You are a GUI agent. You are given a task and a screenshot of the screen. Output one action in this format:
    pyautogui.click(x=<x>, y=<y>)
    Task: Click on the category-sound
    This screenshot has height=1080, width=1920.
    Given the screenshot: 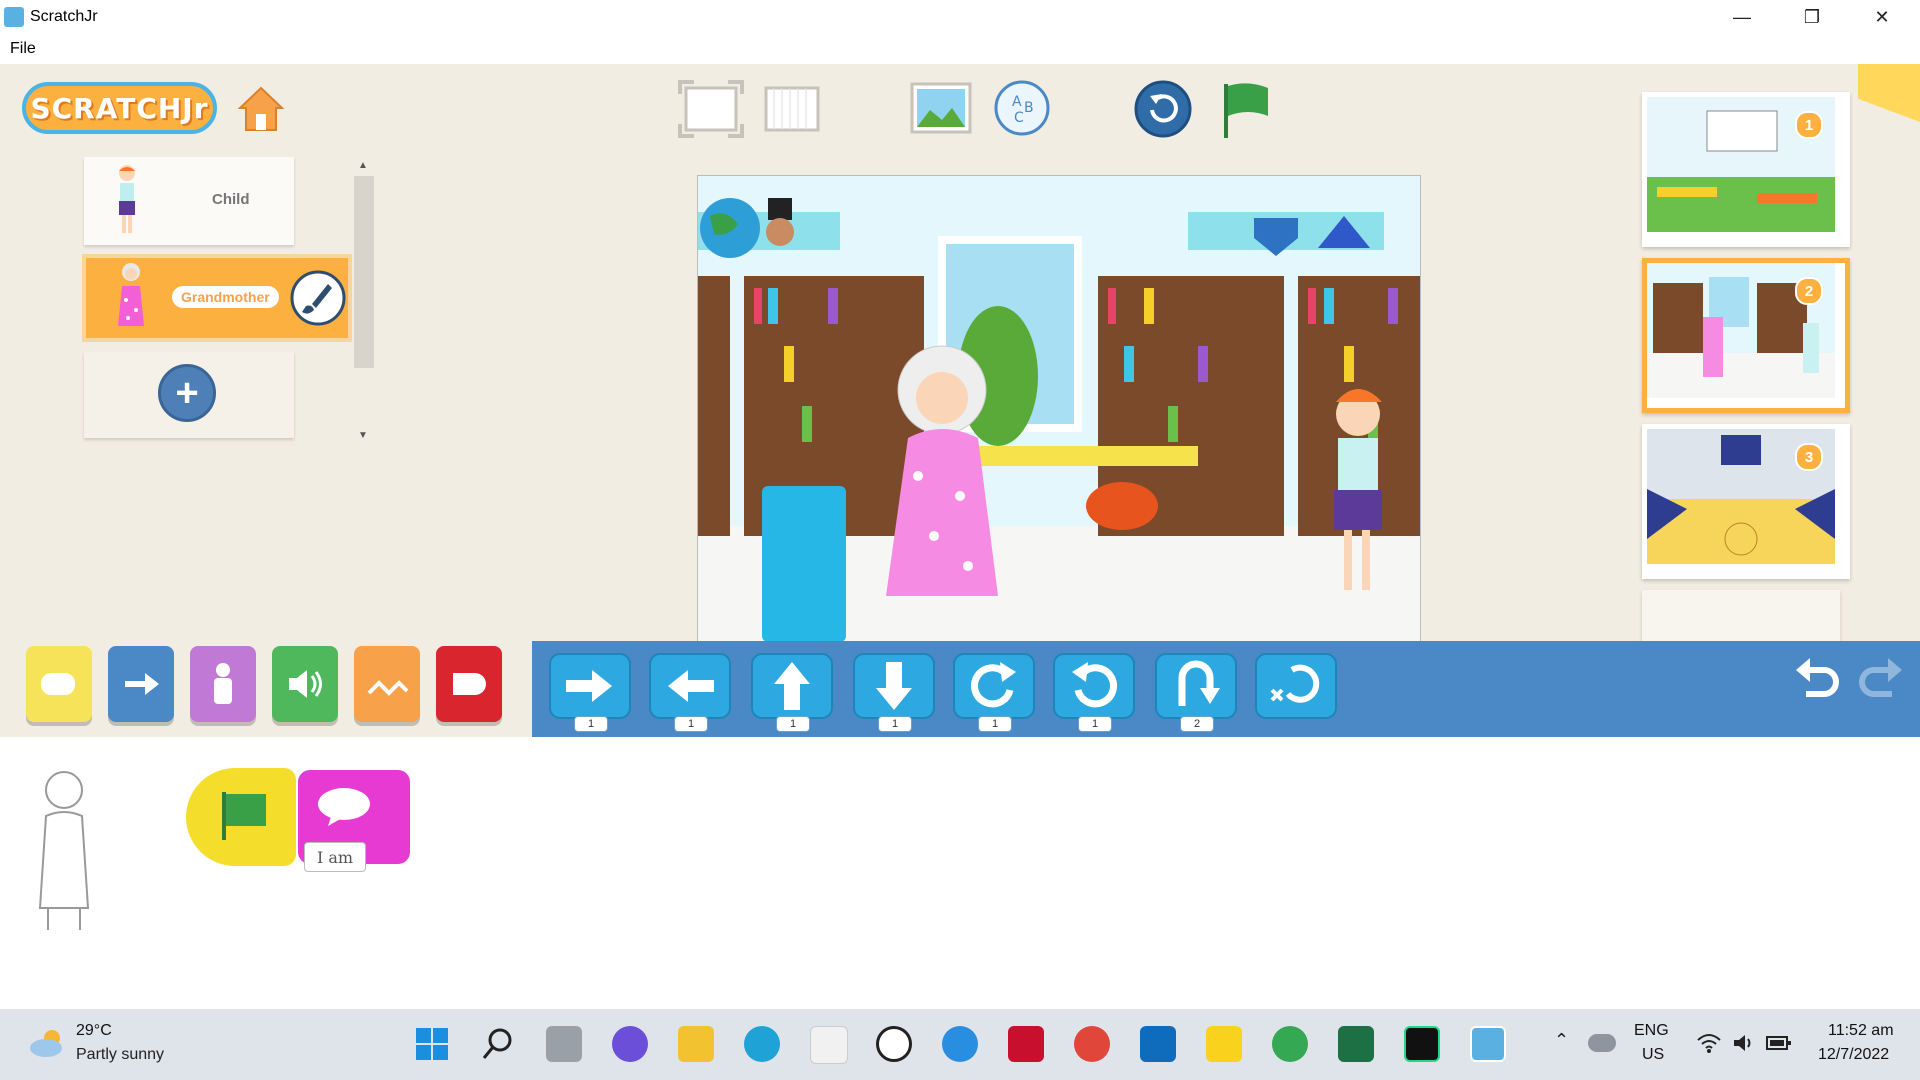 What is the action you would take?
    pyautogui.click(x=305, y=684)
    